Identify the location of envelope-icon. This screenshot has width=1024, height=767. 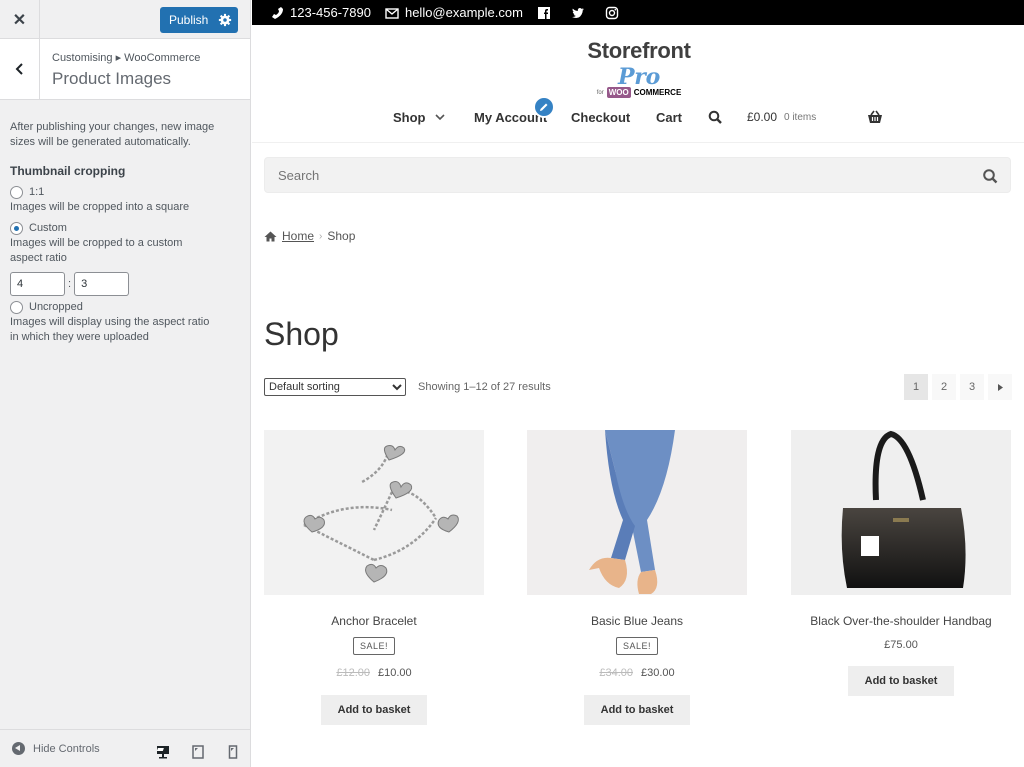
(392, 13).